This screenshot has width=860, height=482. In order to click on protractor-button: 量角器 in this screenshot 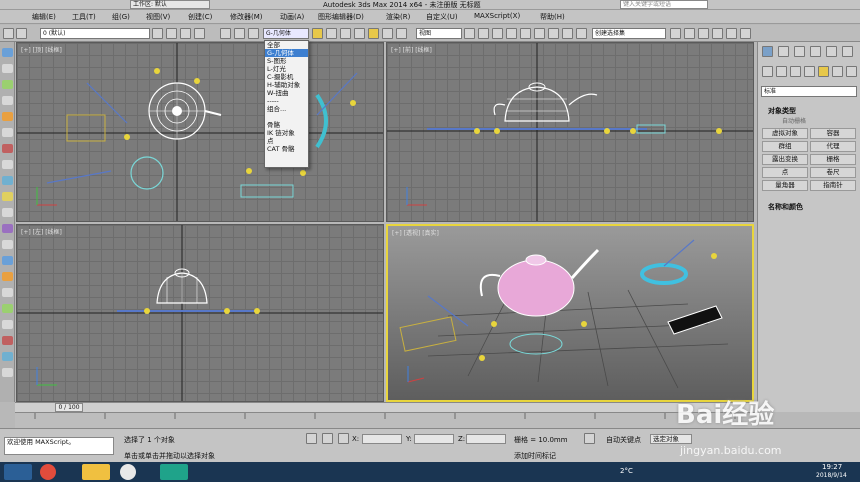, I will do `click(785, 185)`.